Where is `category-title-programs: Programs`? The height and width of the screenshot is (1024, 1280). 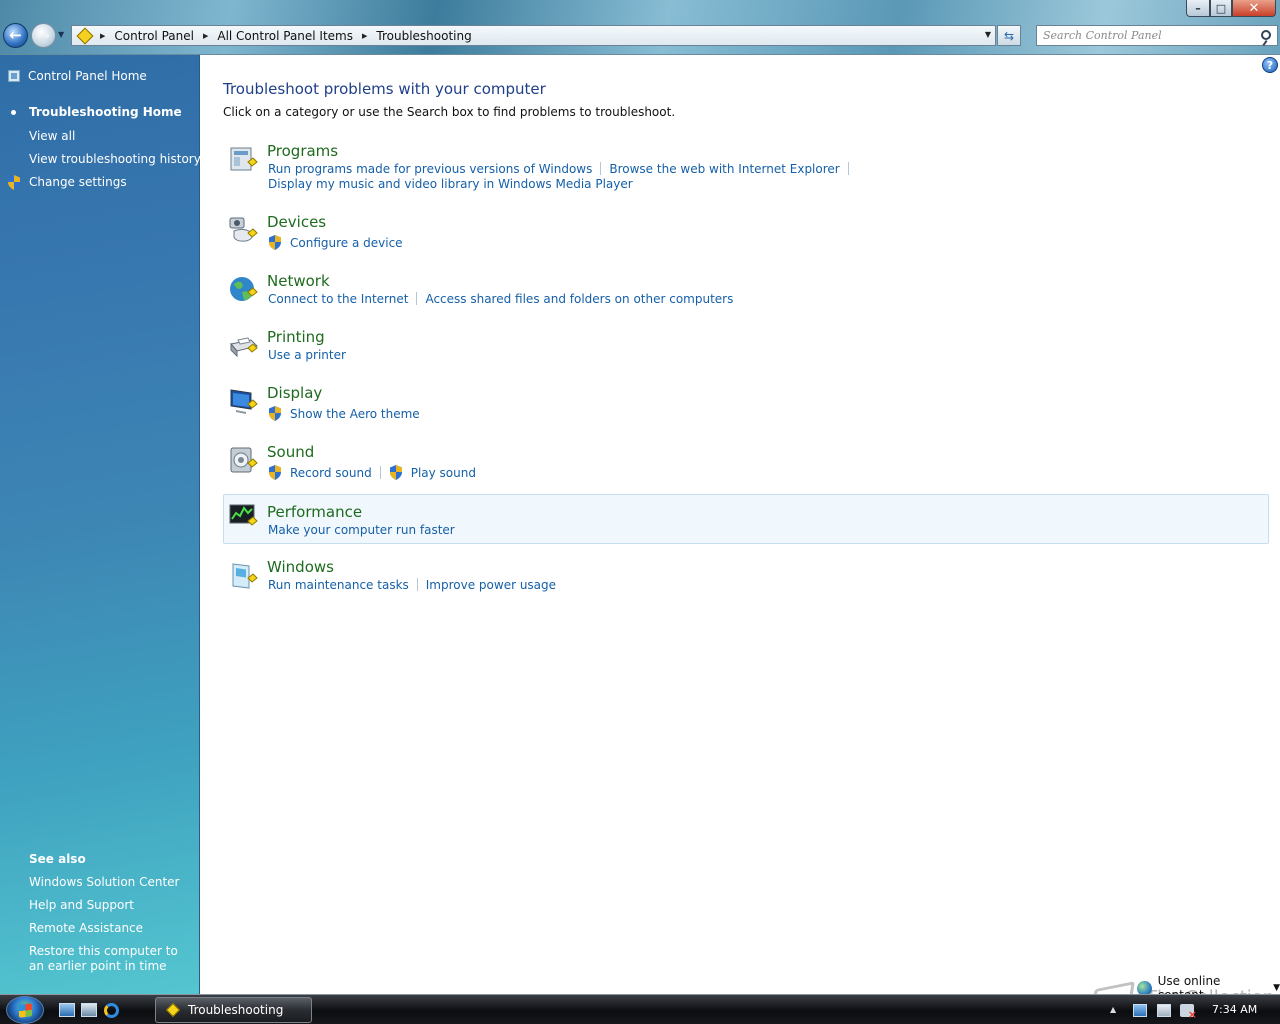 category-title-programs: Programs is located at coordinates (302, 151).